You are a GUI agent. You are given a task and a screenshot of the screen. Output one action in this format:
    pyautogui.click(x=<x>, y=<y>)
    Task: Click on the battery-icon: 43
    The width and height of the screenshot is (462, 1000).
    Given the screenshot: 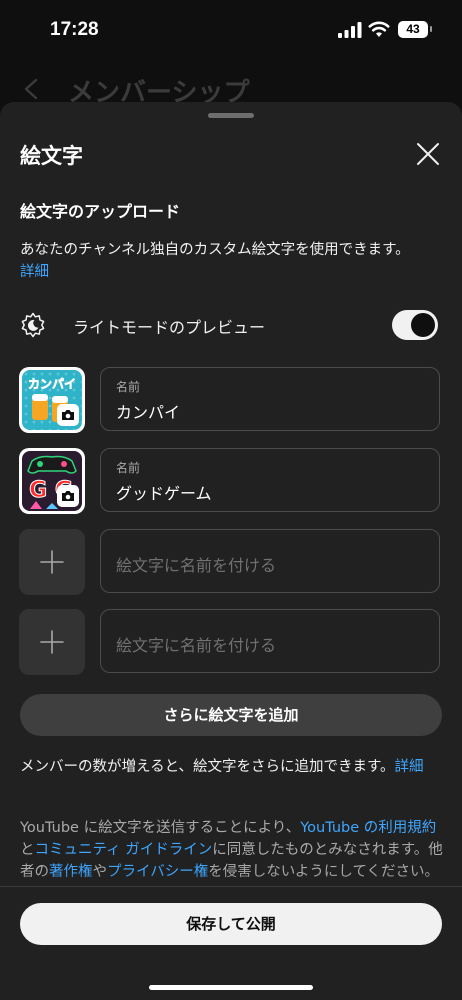 What is the action you would take?
    pyautogui.click(x=415, y=29)
    